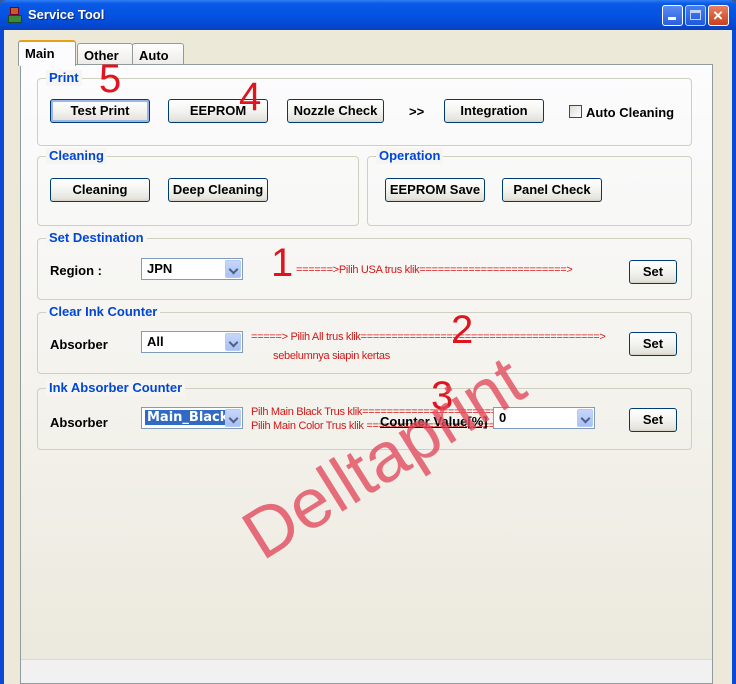 This screenshot has width=736, height=684. What do you see at coordinates (552, 190) in the screenshot?
I see `panel-check-button: Panel Check` at bounding box center [552, 190].